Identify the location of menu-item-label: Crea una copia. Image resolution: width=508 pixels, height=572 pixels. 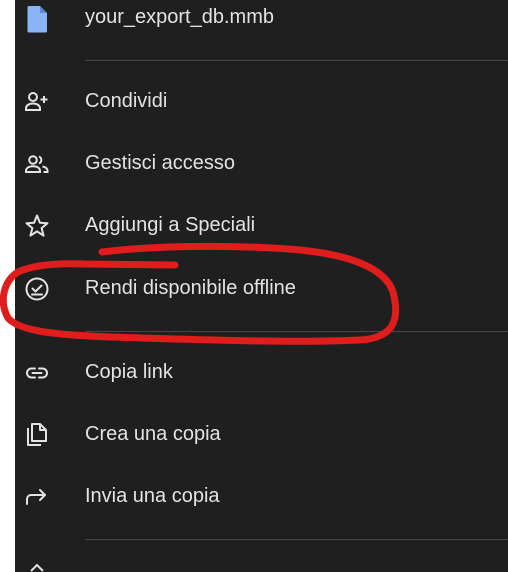
(153, 434).